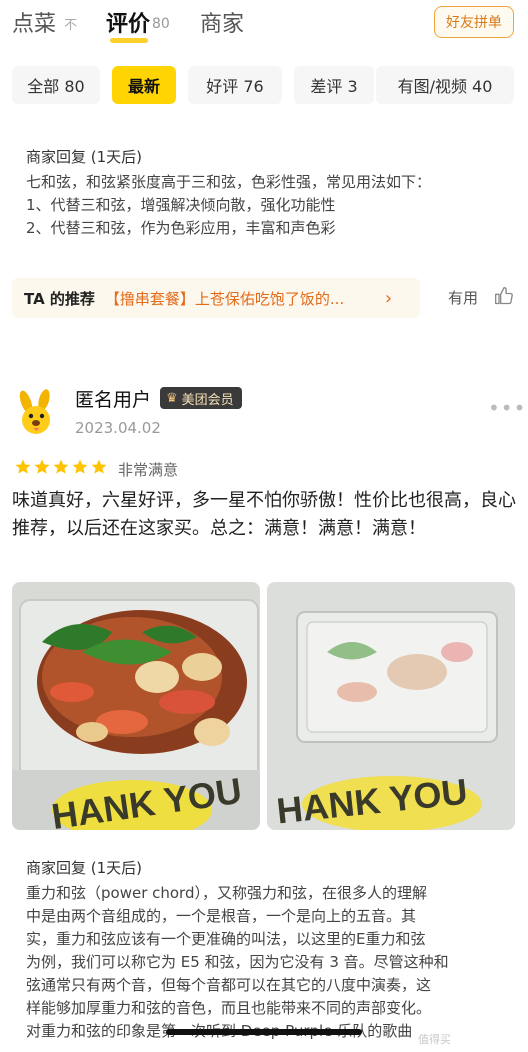 The width and height of the screenshot is (528, 1052). What do you see at coordinates (264, 1032) in the screenshot?
I see `home-indicator` at bounding box center [264, 1032].